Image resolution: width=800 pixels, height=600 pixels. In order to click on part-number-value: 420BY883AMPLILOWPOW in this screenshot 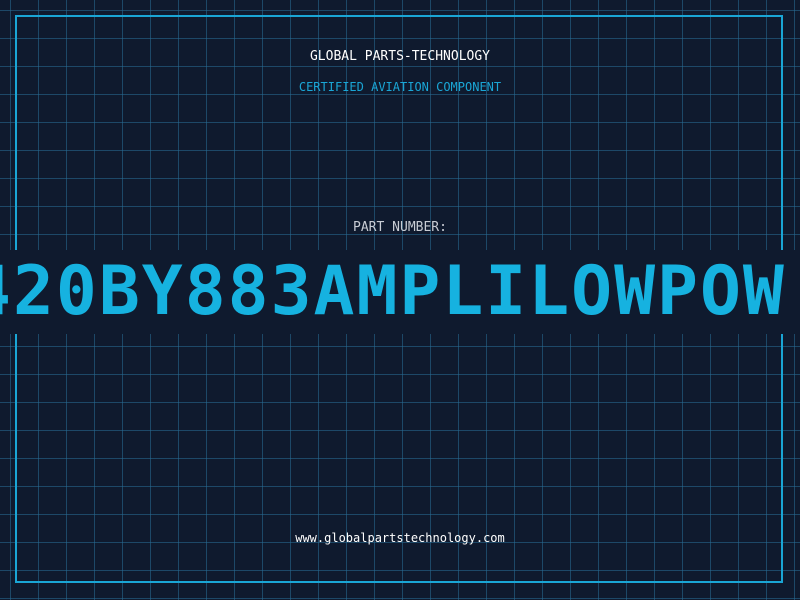, I will do `click(393, 291)`.